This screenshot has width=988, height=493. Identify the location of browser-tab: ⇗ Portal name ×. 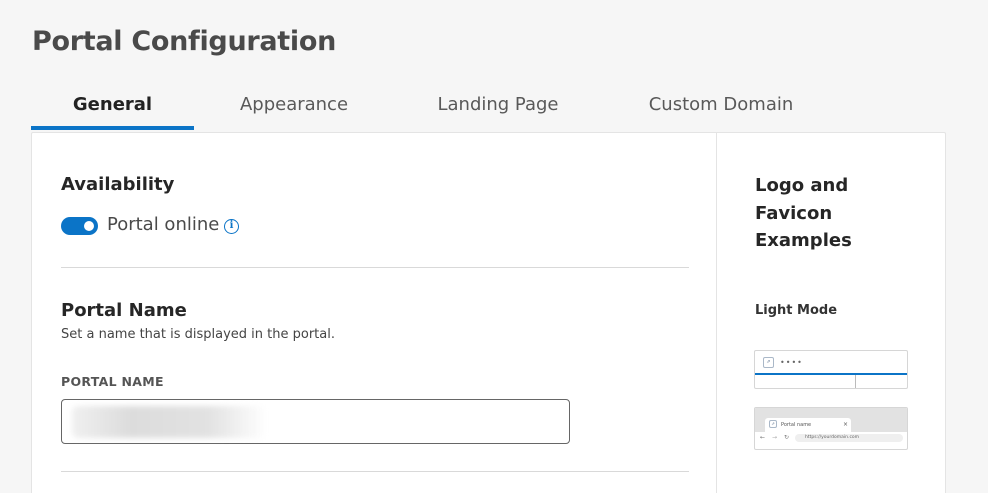
(808, 425).